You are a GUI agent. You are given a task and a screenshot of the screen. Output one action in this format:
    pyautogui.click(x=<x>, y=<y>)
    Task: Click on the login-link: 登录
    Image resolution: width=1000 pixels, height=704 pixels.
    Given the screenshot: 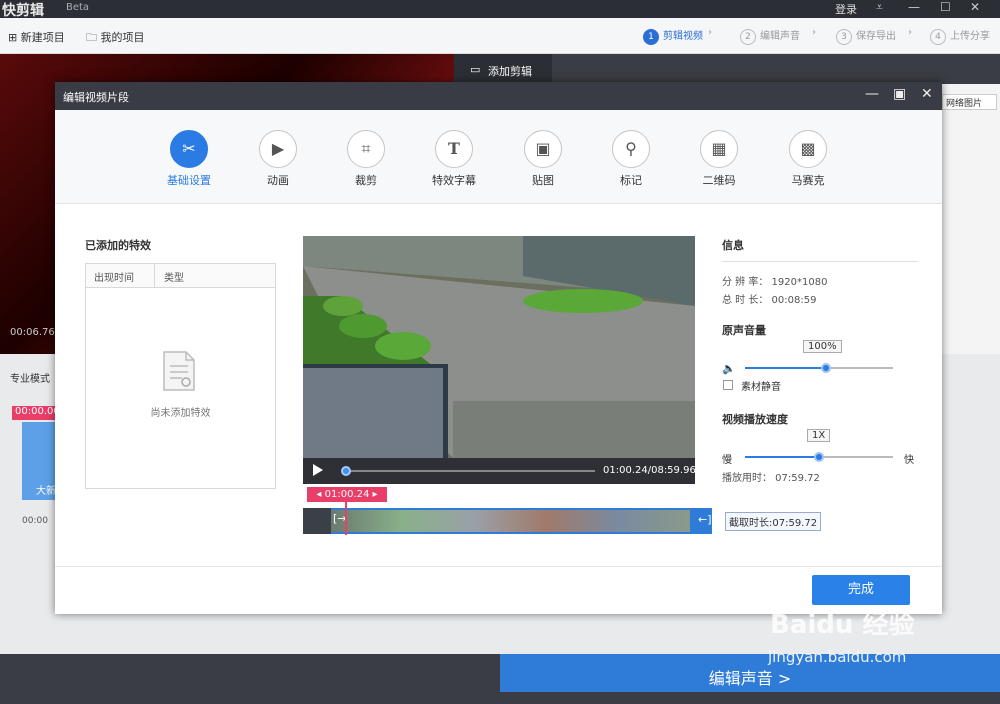 What is the action you would take?
    pyautogui.click(x=846, y=9)
    